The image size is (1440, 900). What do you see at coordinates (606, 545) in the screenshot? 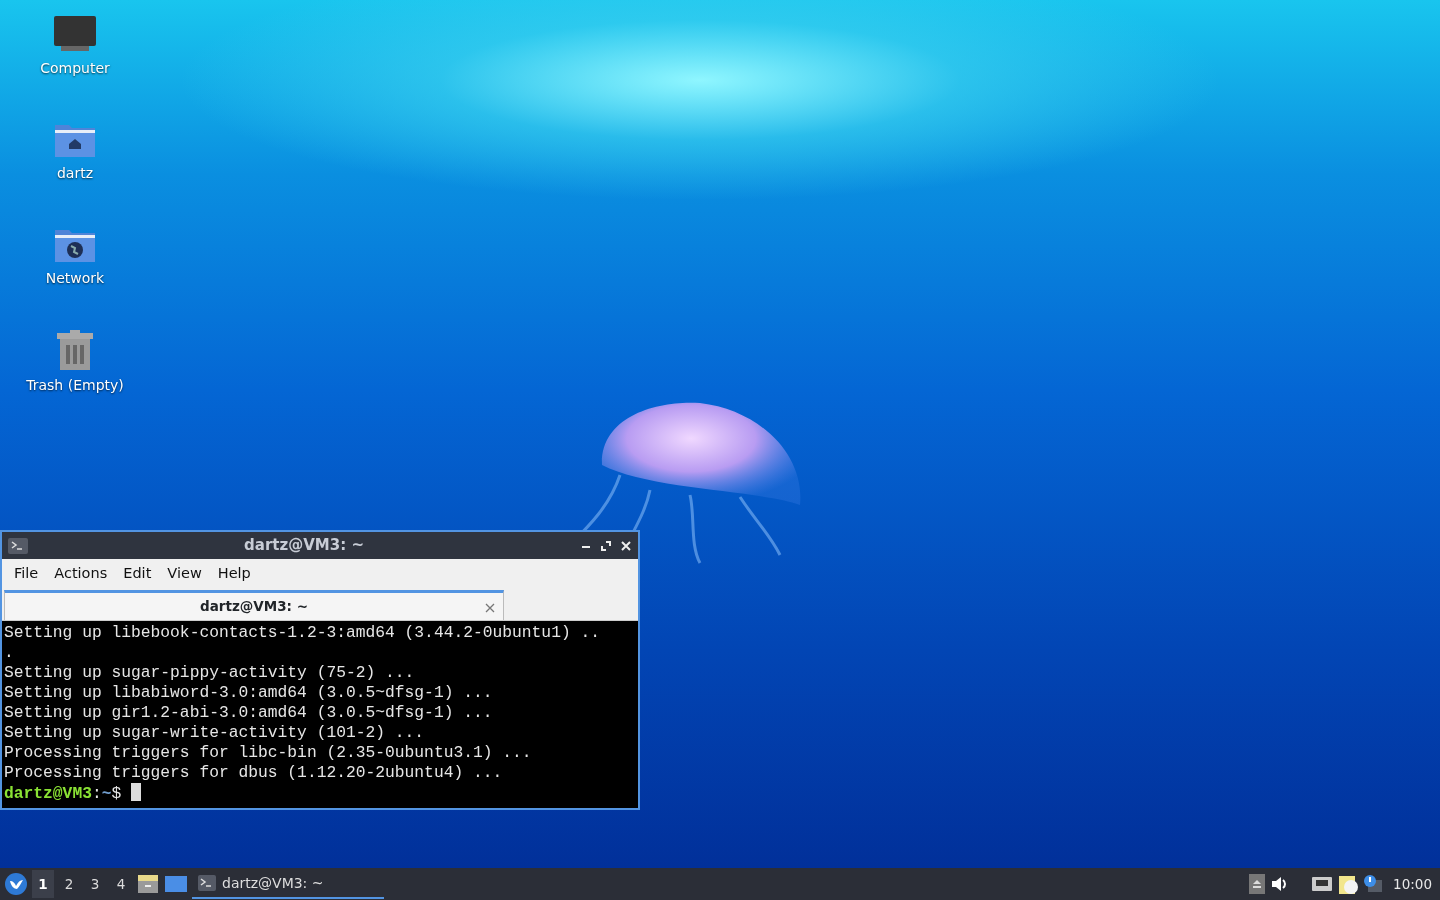
I see `maximize-icon` at bounding box center [606, 545].